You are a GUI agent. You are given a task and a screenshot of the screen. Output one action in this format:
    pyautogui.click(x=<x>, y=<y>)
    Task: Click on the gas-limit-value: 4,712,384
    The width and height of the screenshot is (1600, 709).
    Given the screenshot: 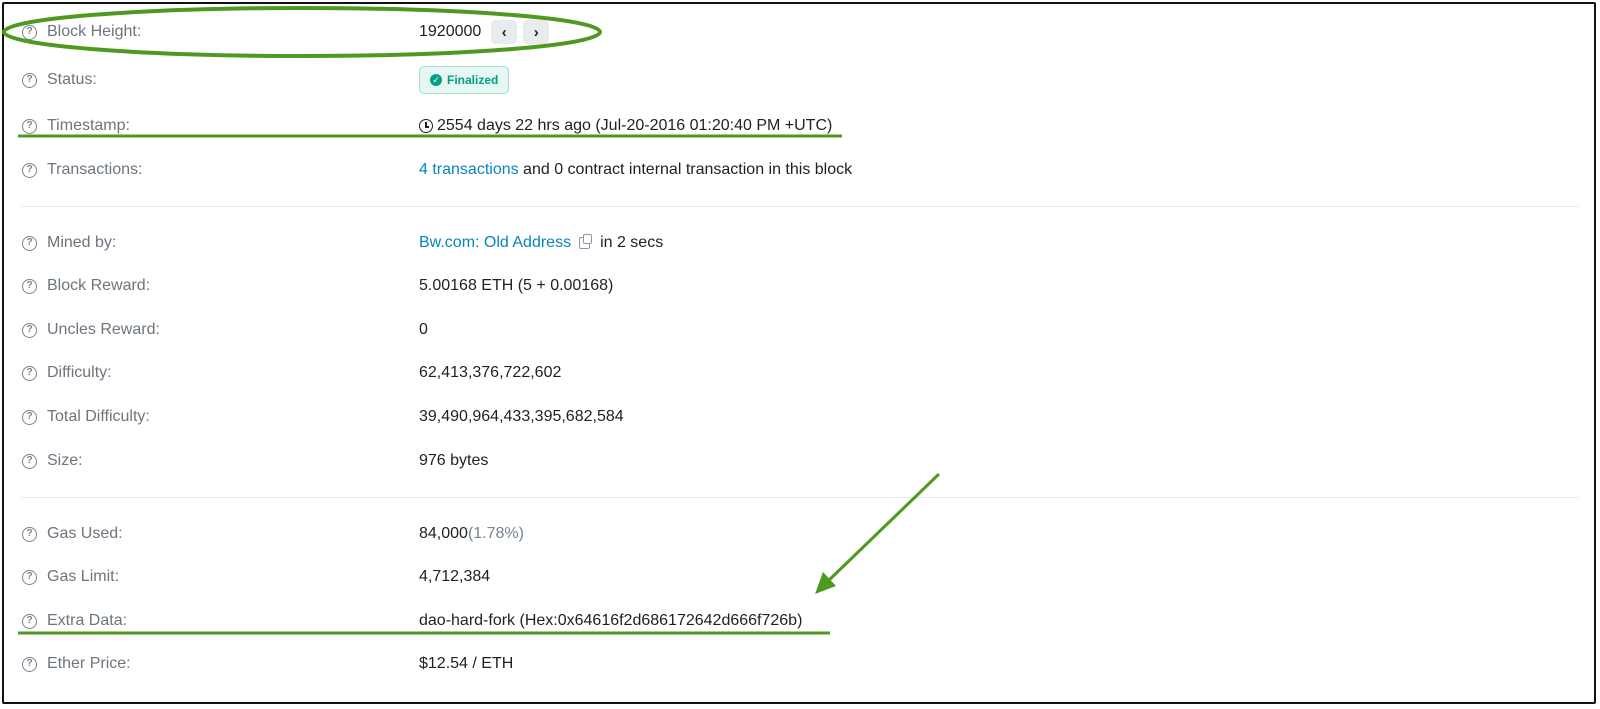 What is the action you would take?
    pyautogui.click(x=455, y=576)
    